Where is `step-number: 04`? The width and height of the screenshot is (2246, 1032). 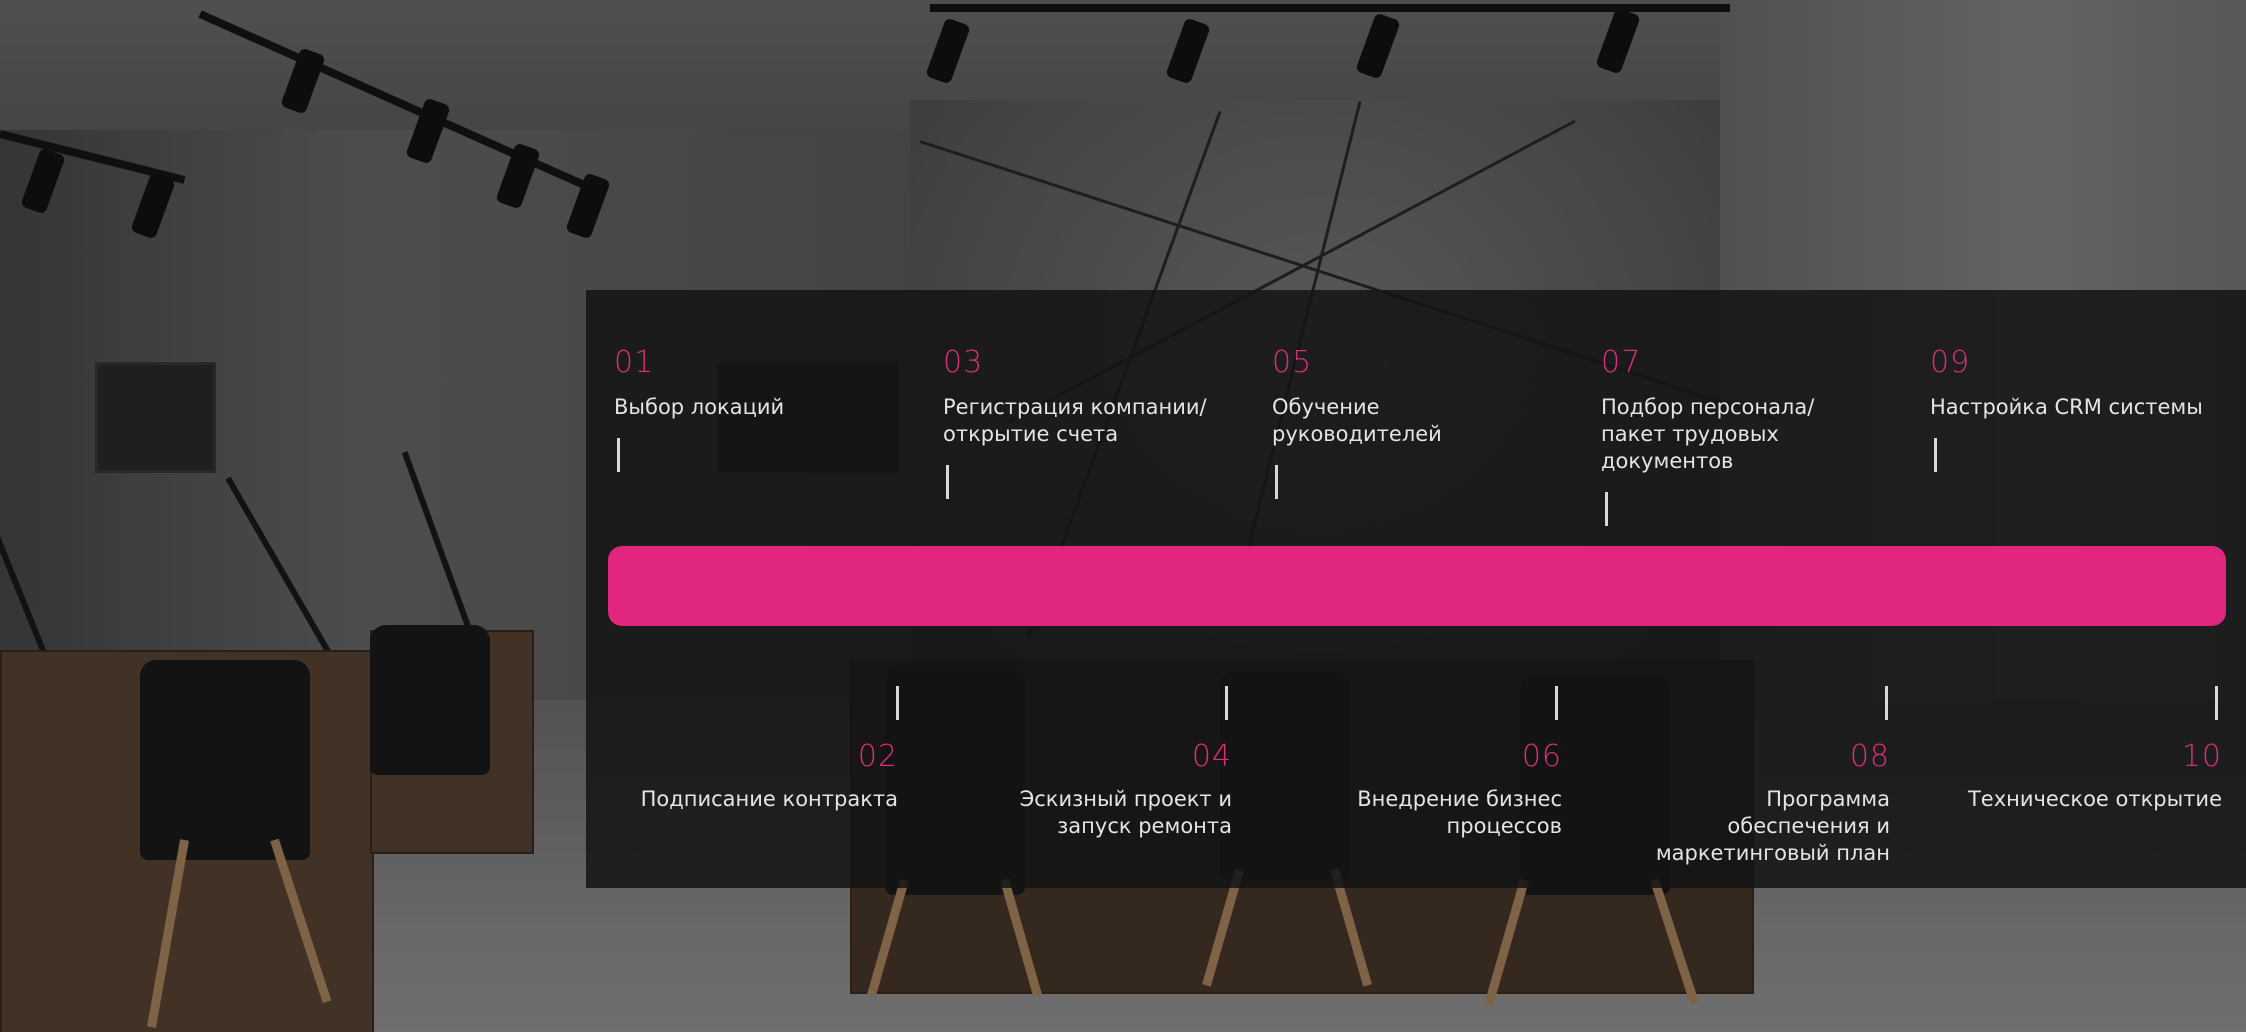
step-number: 04 is located at coordinates (1211, 756).